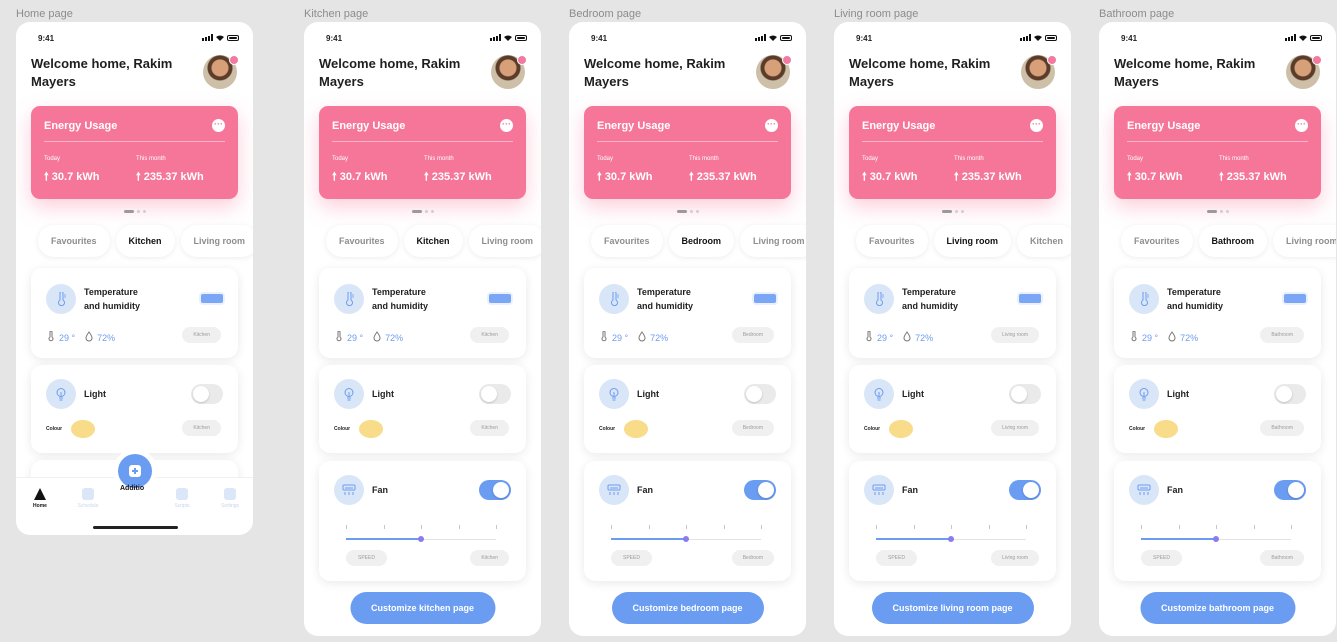 Image resolution: width=1337 pixels, height=642 pixels. Describe the element at coordinates (1217, 409) in the screenshot. I see `light-card: Light Colour Bathroom` at that location.